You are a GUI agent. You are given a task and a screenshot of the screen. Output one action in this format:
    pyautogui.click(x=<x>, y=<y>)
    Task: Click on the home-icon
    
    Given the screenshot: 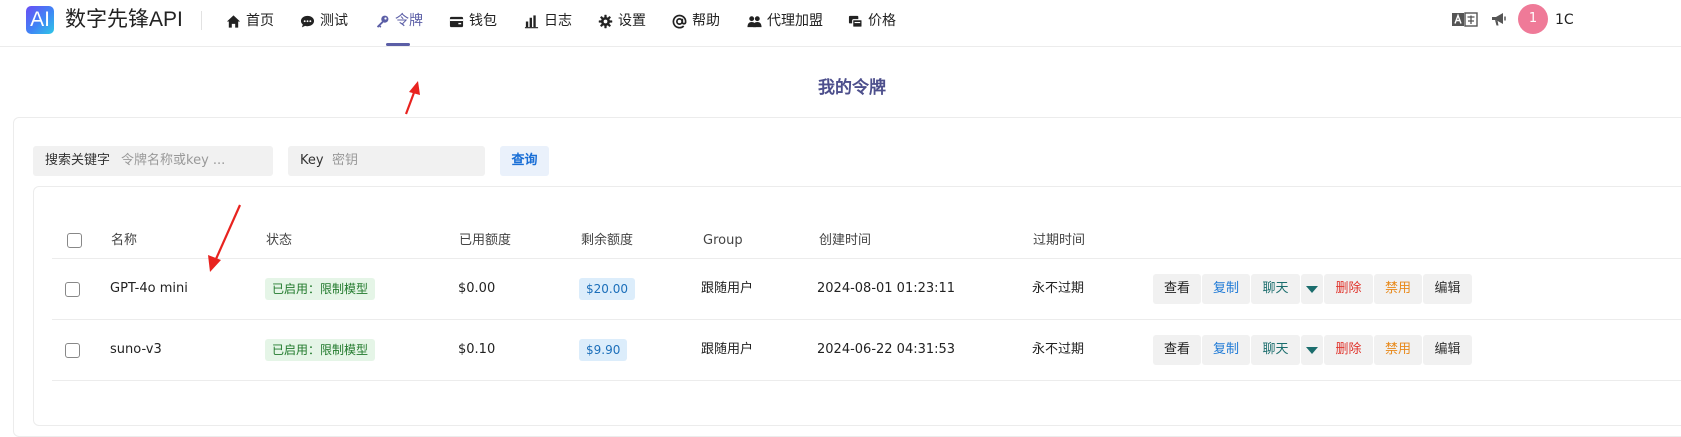 What is the action you would take?
    pyautogui.click(x=233, y=21)
    